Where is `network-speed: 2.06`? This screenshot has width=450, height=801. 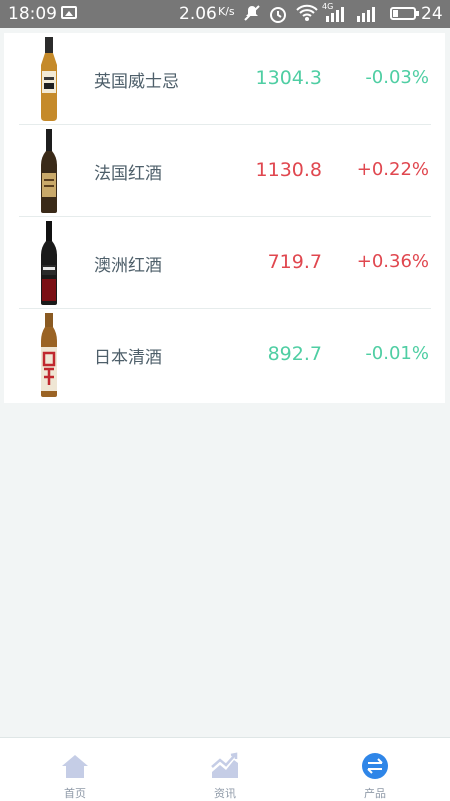 network-speed: 2.06 is located at coordinates (198, 14).